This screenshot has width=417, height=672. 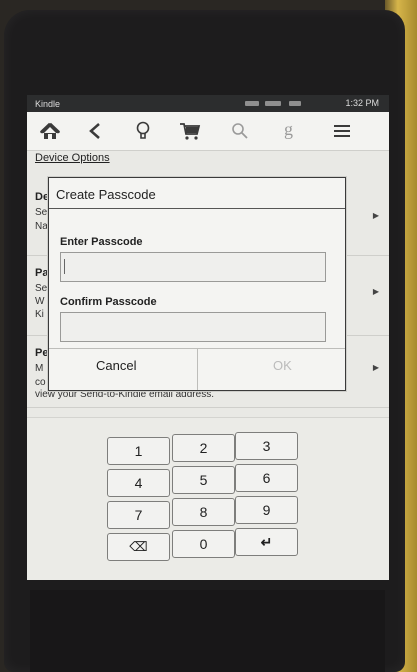 I want to click on svg-text: g, so click(x=288, y=129).